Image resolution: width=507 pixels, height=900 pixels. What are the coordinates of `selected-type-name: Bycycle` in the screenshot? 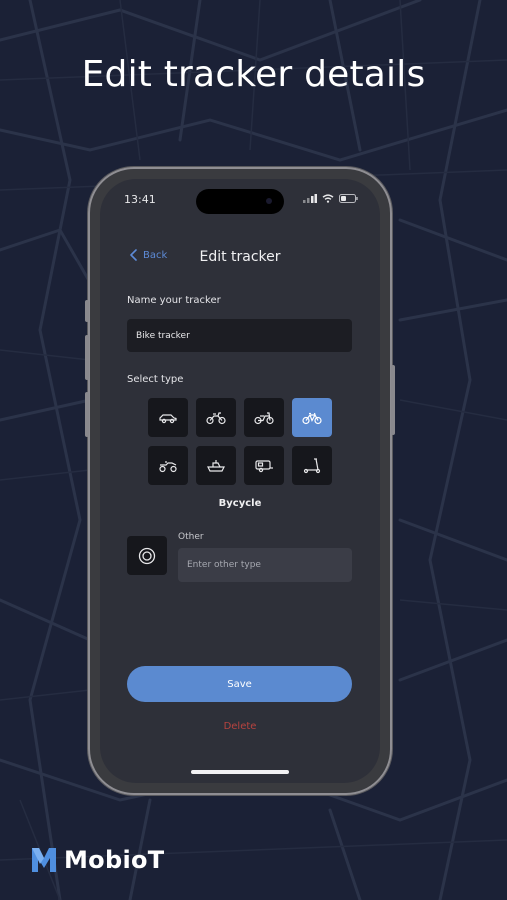 It's located at (240, 503).